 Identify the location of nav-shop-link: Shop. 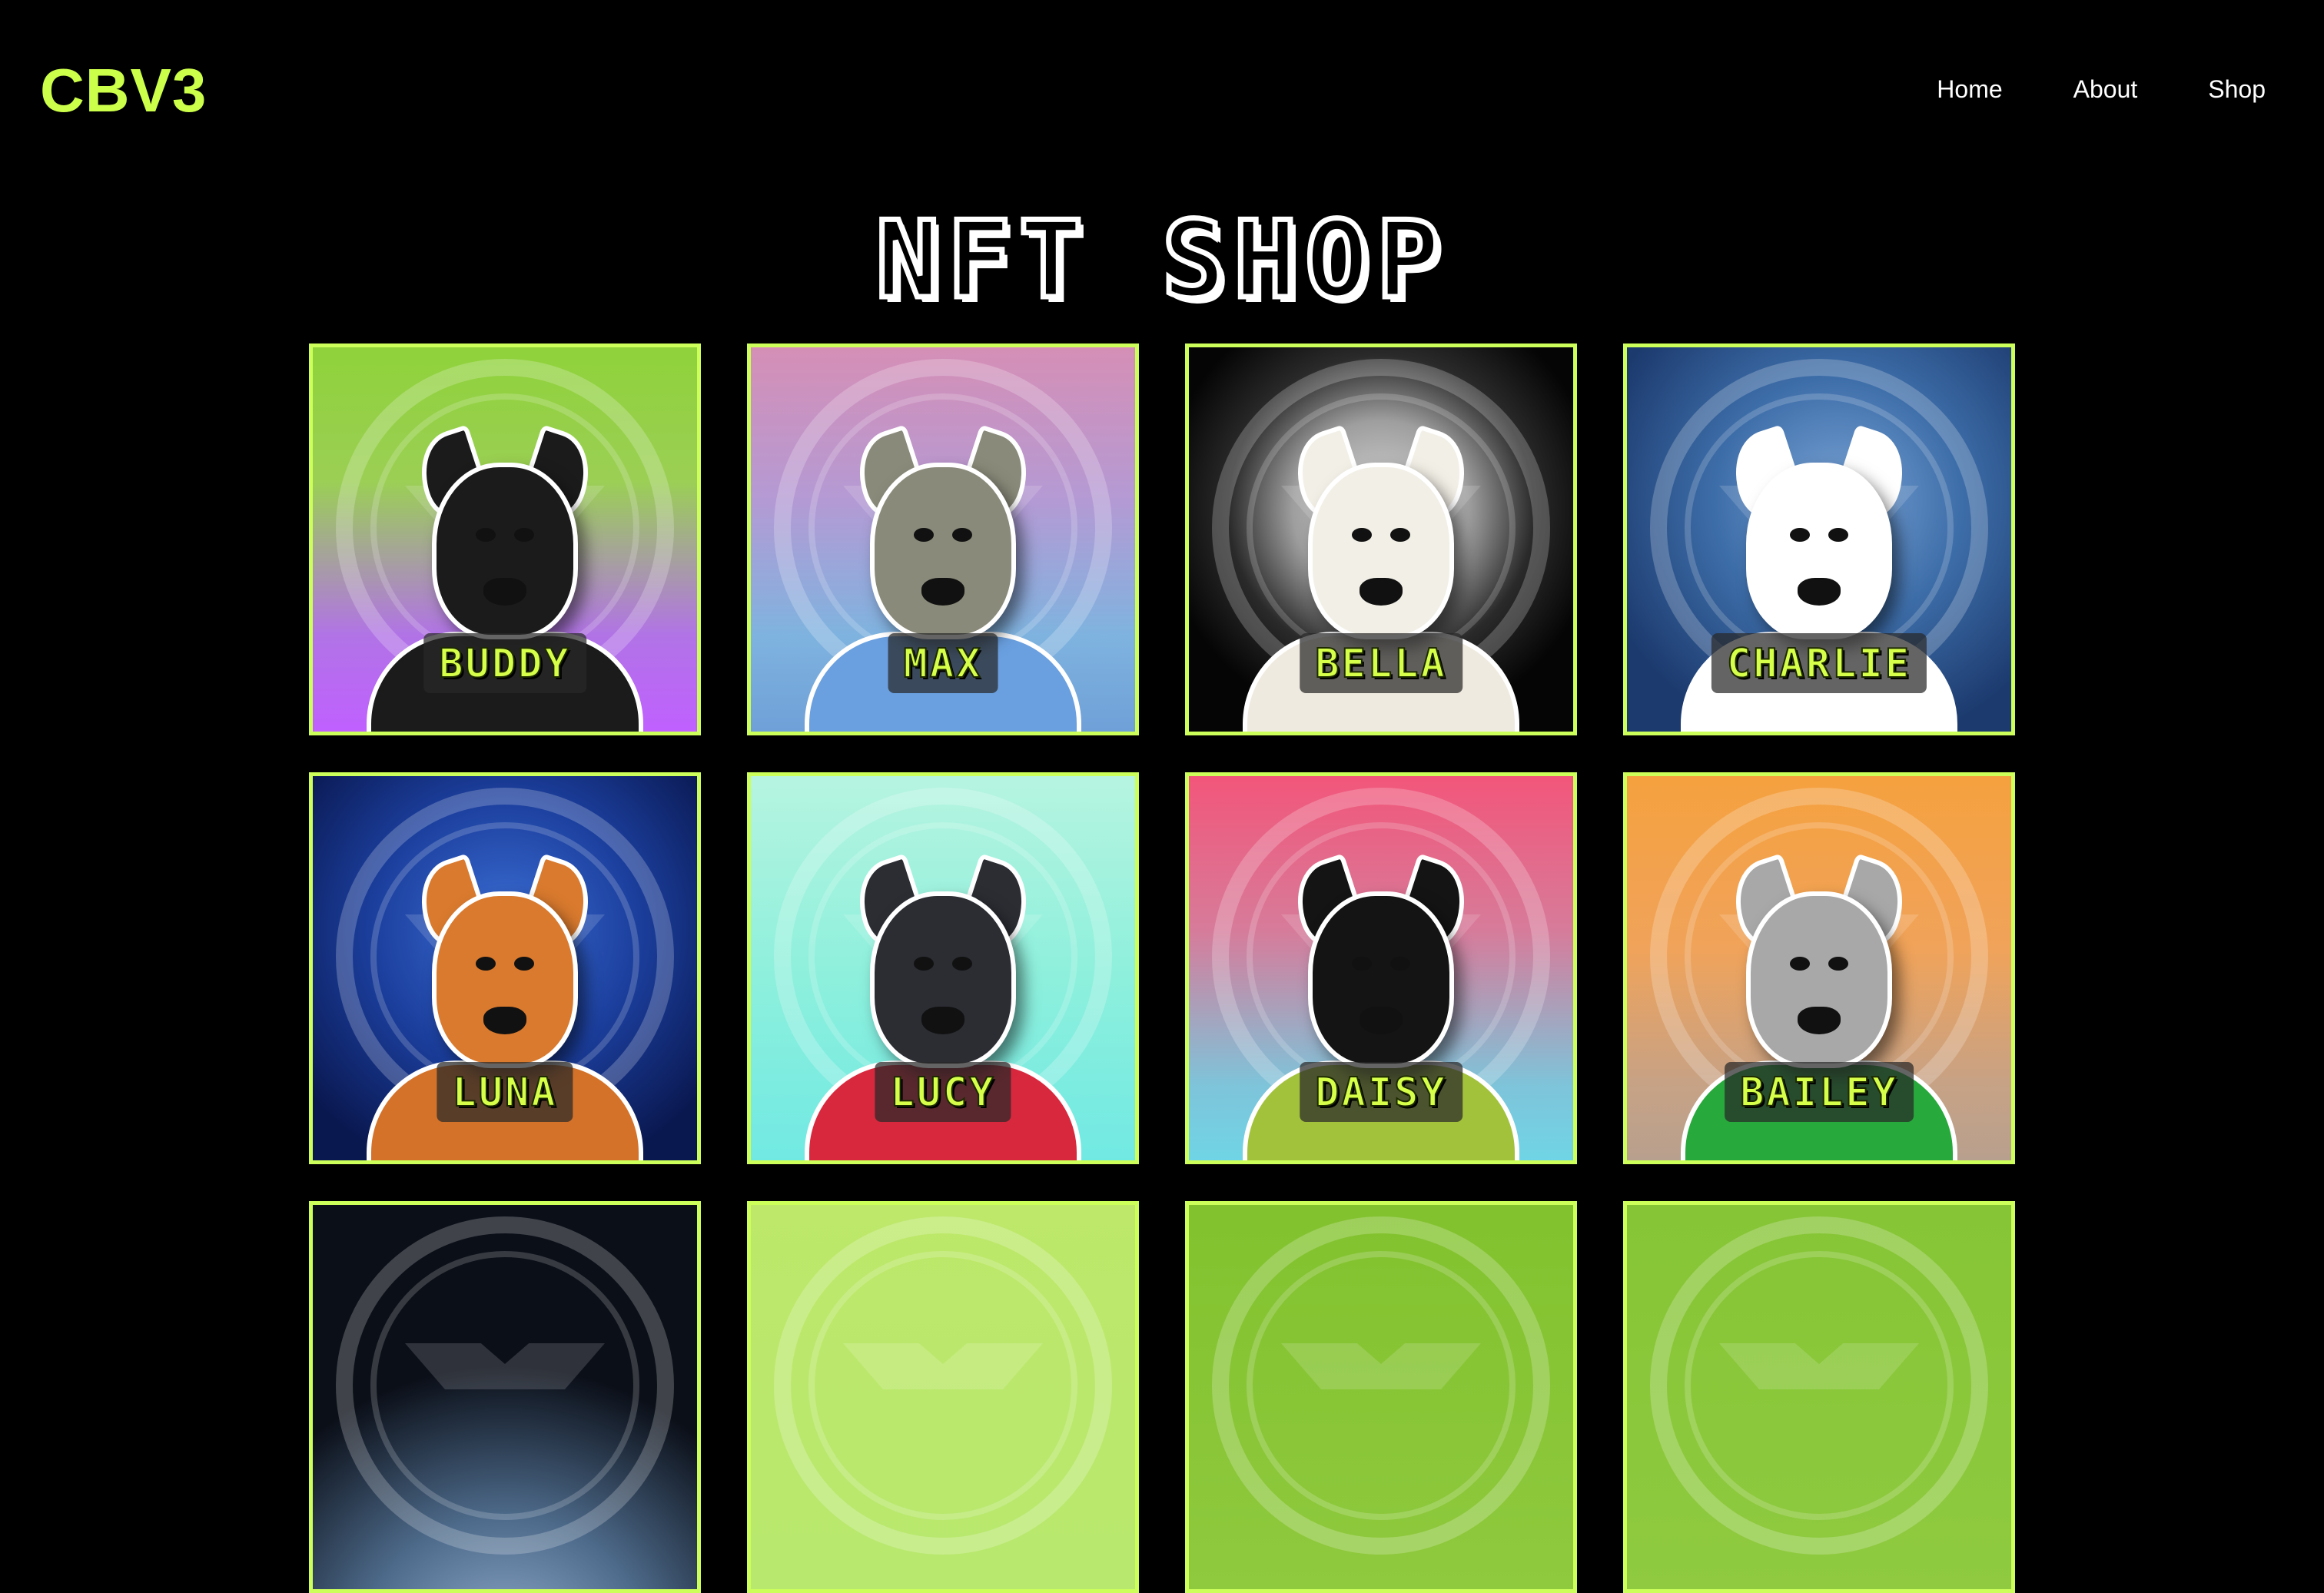
(2237, 89).